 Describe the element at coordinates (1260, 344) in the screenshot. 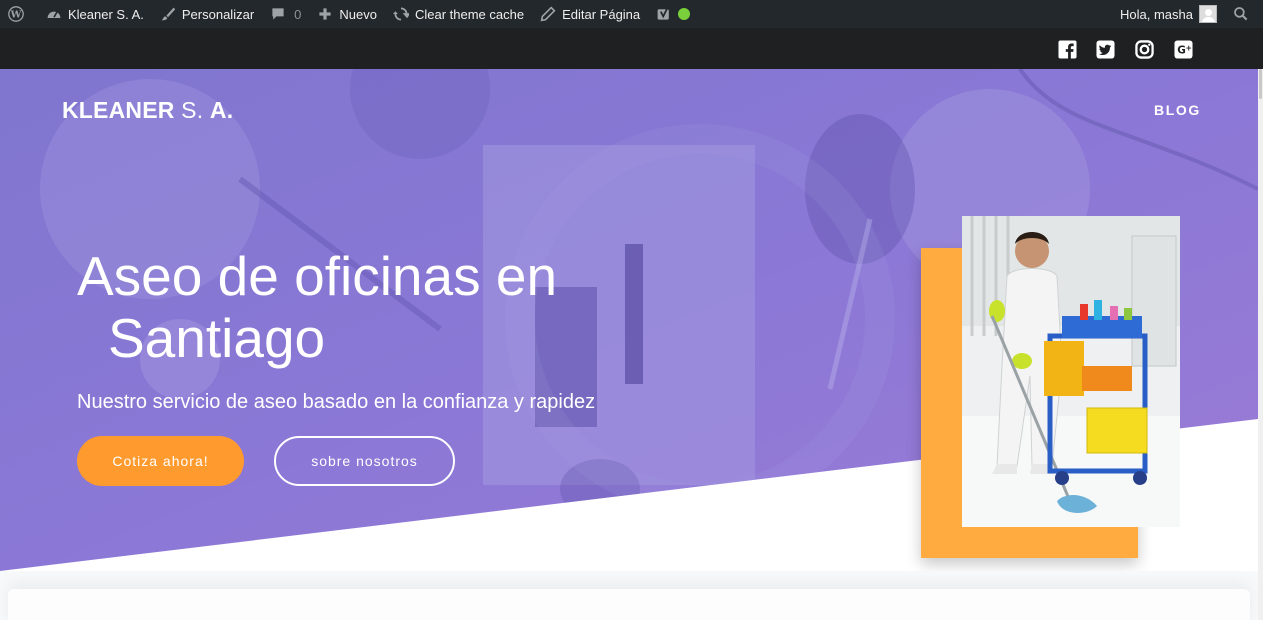

I see `page-scrollbar` at that location.